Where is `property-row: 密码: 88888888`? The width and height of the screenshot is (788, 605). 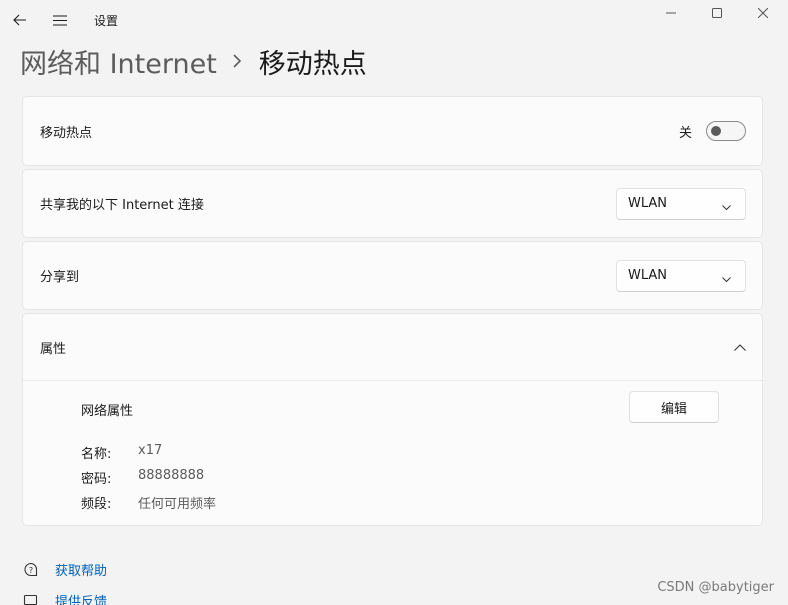
property-row: 密码: 88888888 is located at coordinates (142, 477).